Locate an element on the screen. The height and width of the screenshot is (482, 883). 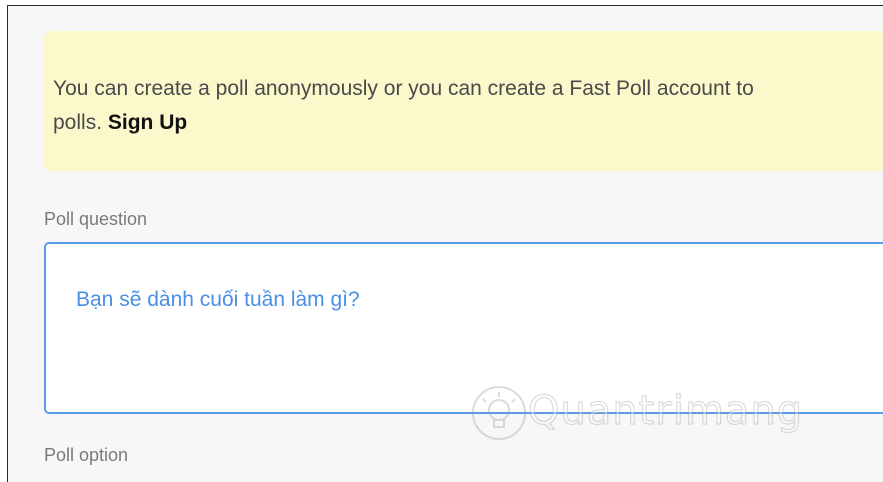
poll-option-label: Poll option is located at coordinates (86, 455).